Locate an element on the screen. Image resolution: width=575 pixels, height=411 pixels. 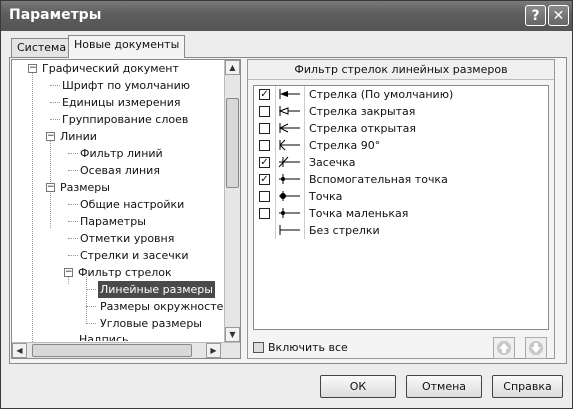
arrow-down-icon is located at coordinates (536, 348).